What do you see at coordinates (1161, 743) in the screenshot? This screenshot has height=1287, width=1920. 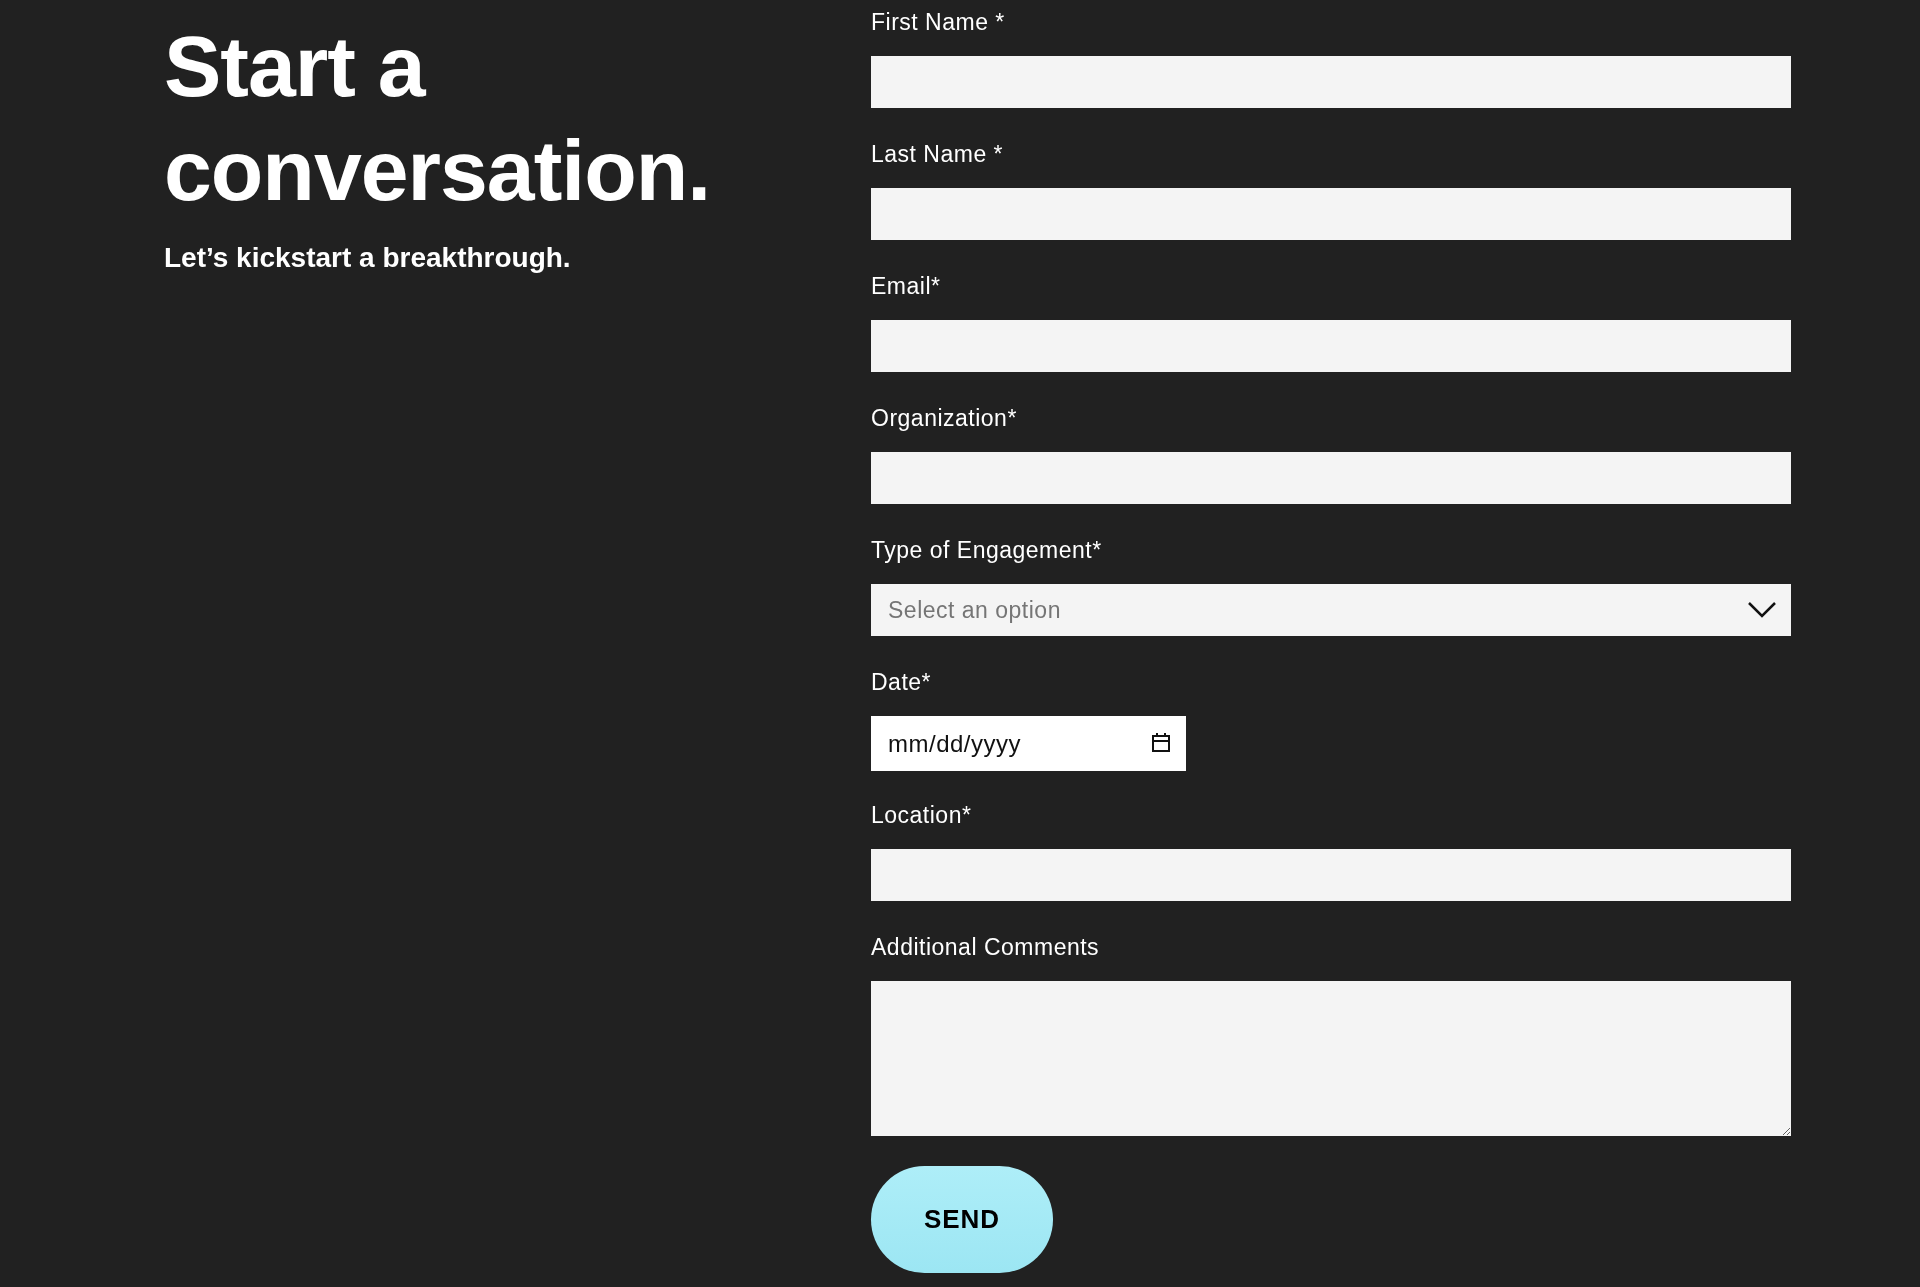 I see `calendar-icon` at bounding box center [1161, 743].